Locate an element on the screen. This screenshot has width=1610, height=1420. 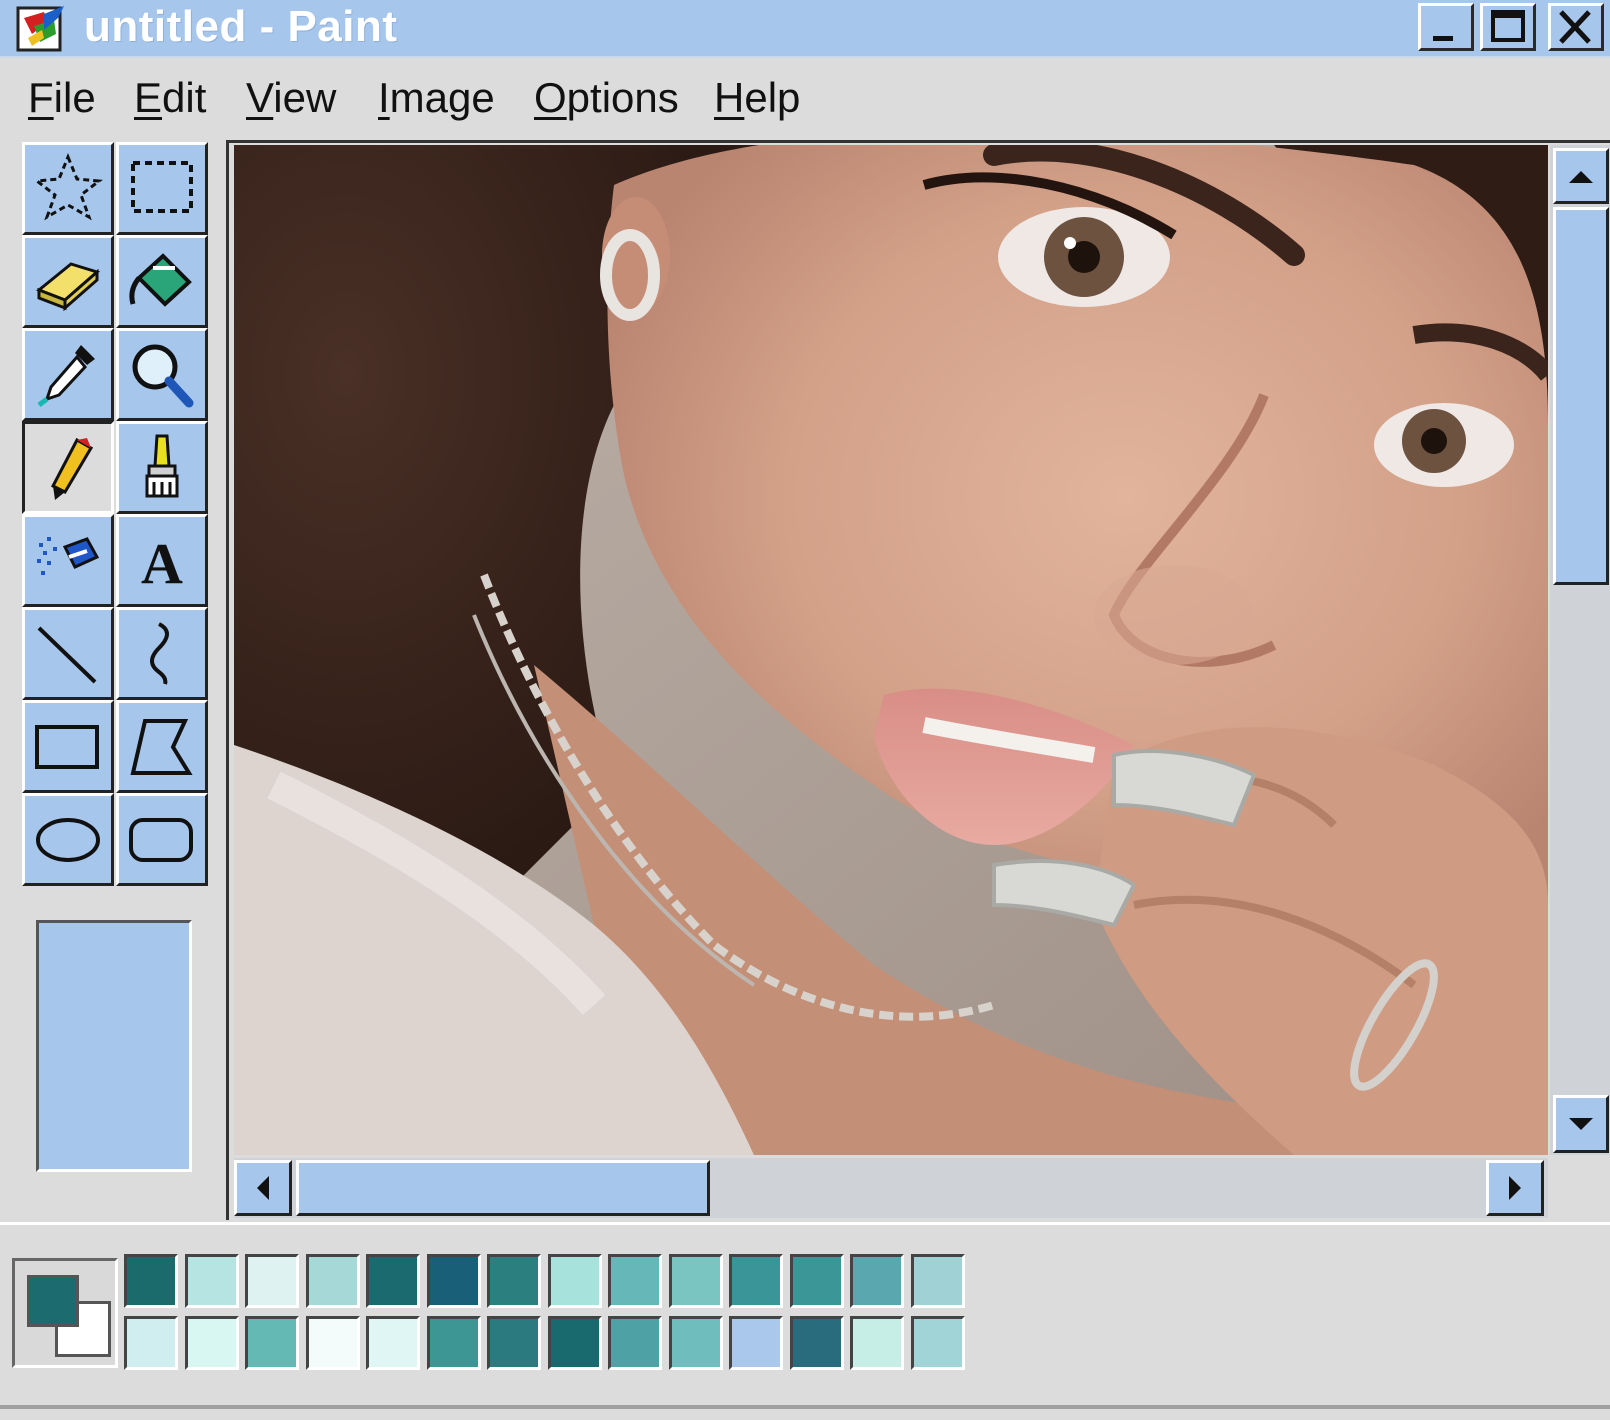
close-button is located at coordinates (1576, 27).